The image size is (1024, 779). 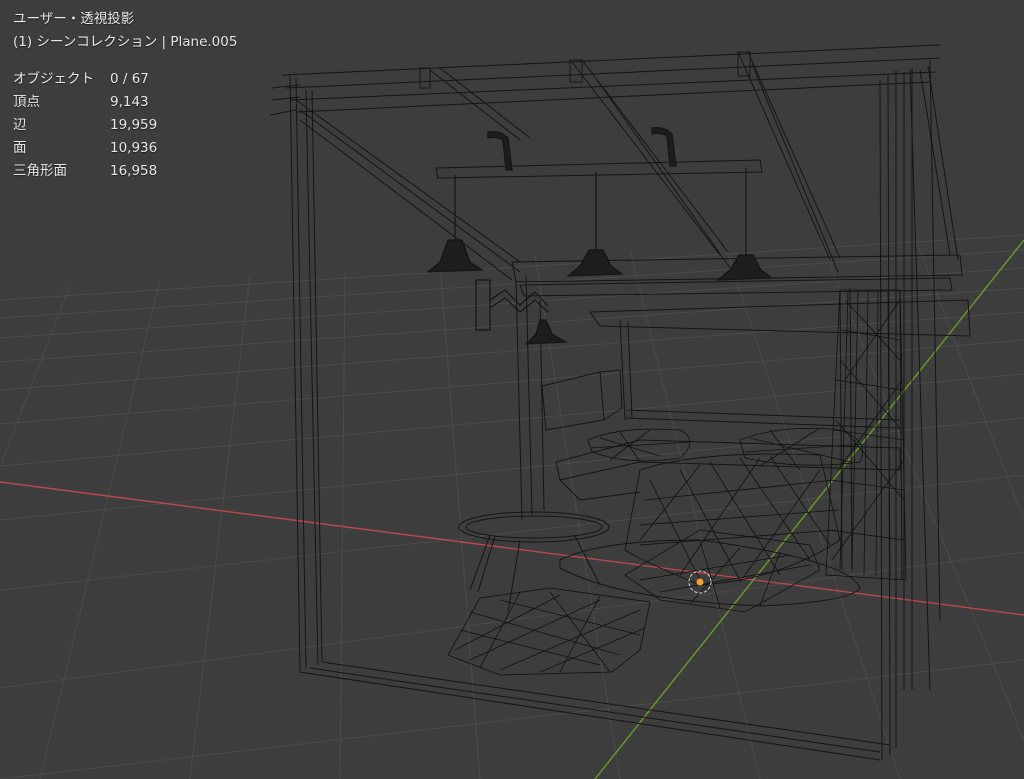 What do you see at coordinates (20, 125) in the screenshot?
I see `stat-label: 辺` at bounding box center [20, 125].